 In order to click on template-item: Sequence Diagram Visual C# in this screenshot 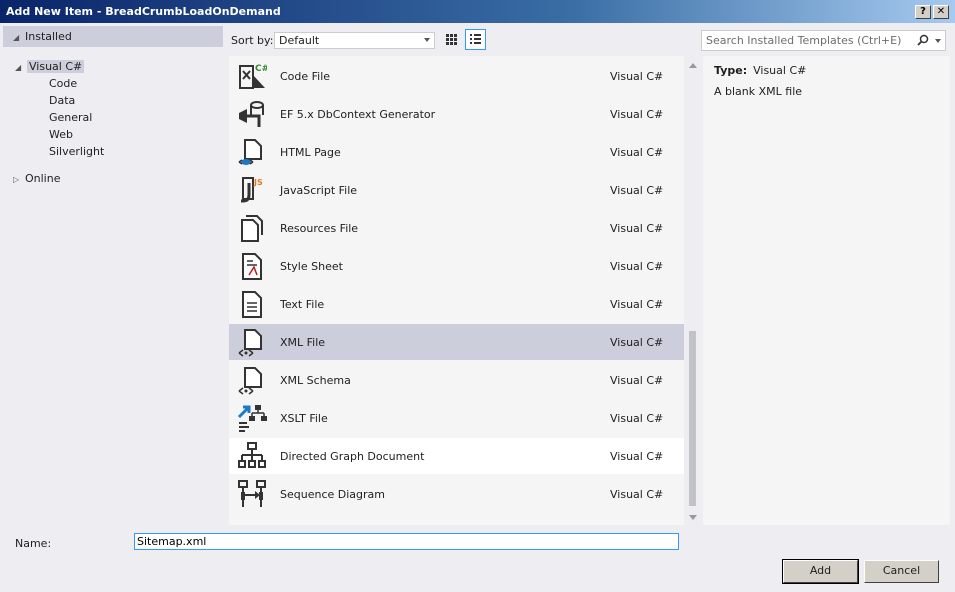, I will do `click(456, 494)`.